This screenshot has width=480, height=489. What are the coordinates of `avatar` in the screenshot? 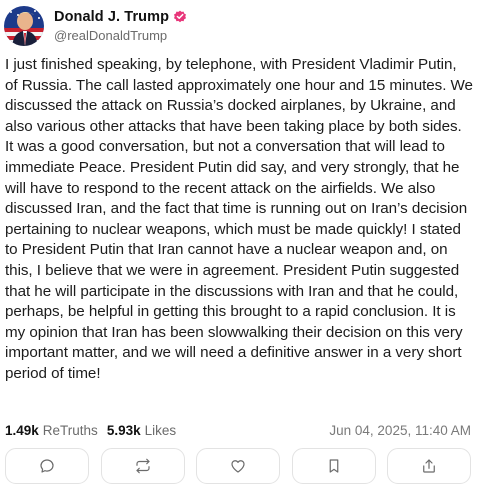 It's located at (24, 26).